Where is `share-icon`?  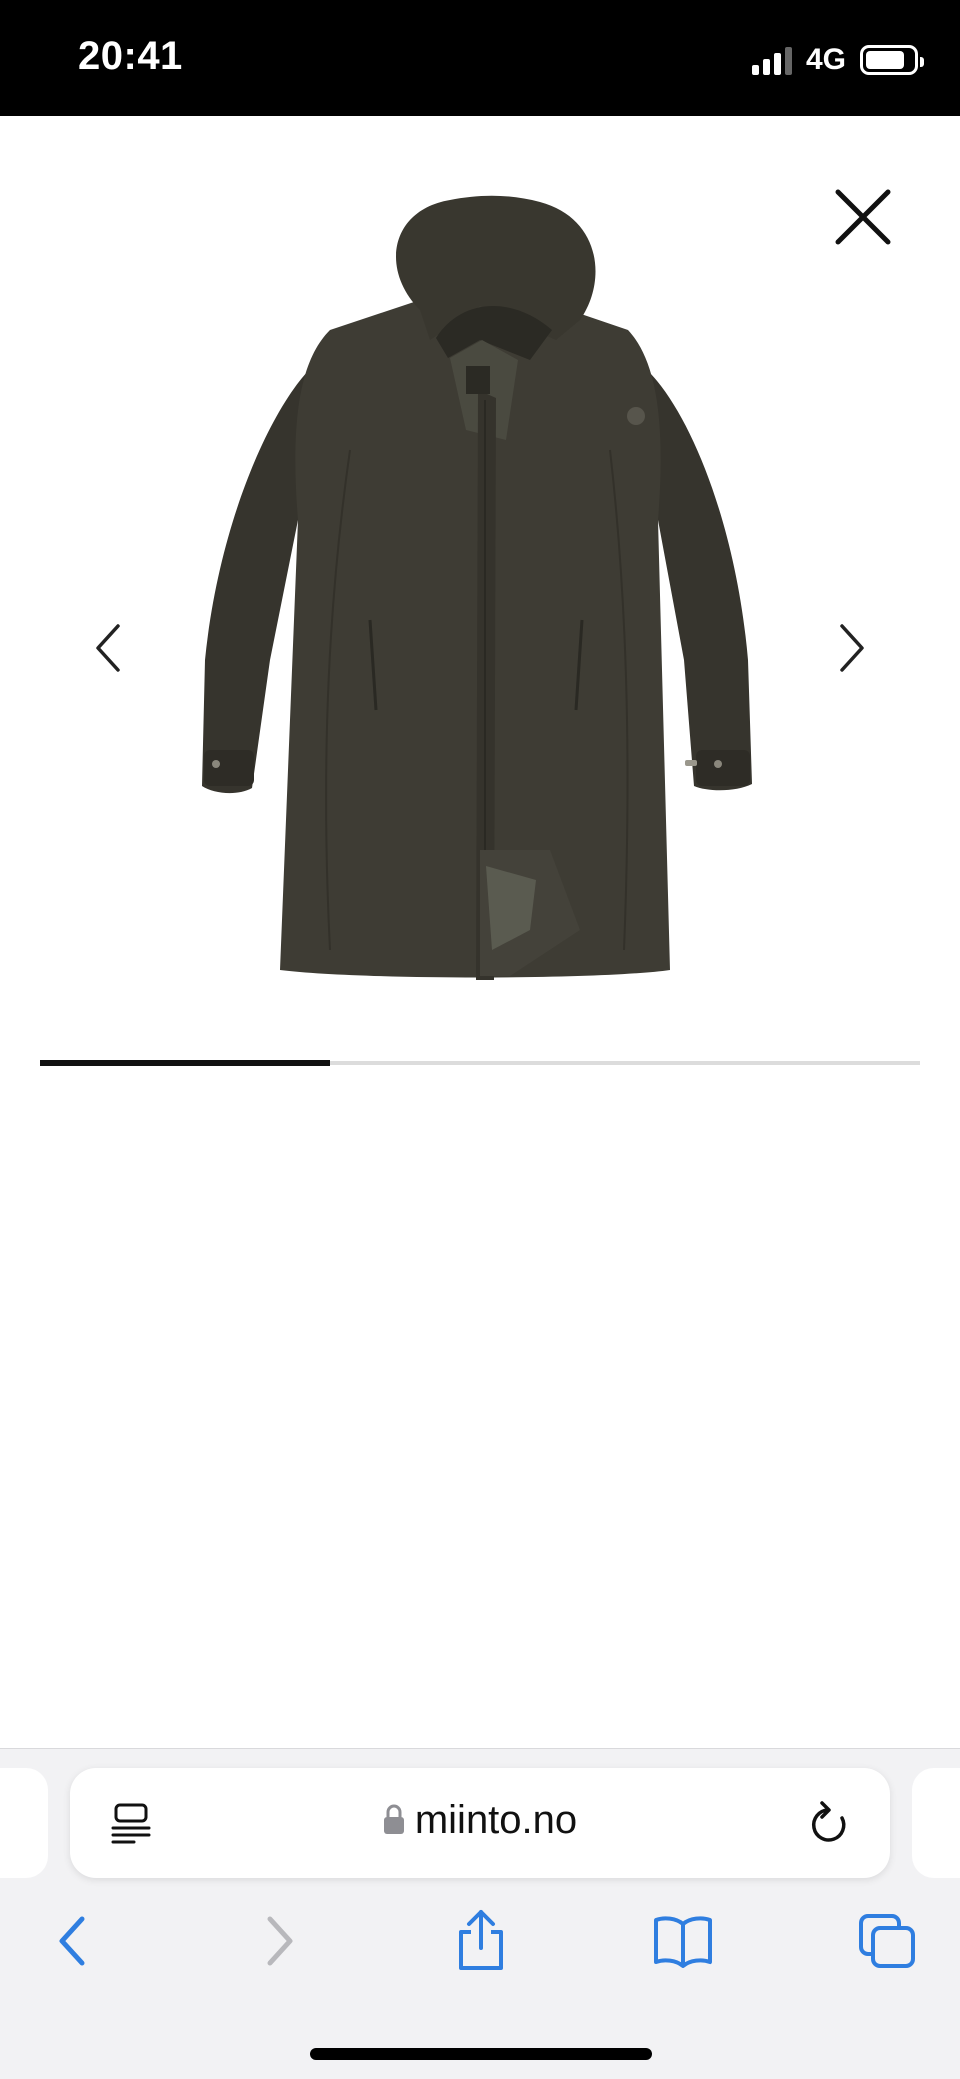 share-icon is located at coordinates (481, 1940).